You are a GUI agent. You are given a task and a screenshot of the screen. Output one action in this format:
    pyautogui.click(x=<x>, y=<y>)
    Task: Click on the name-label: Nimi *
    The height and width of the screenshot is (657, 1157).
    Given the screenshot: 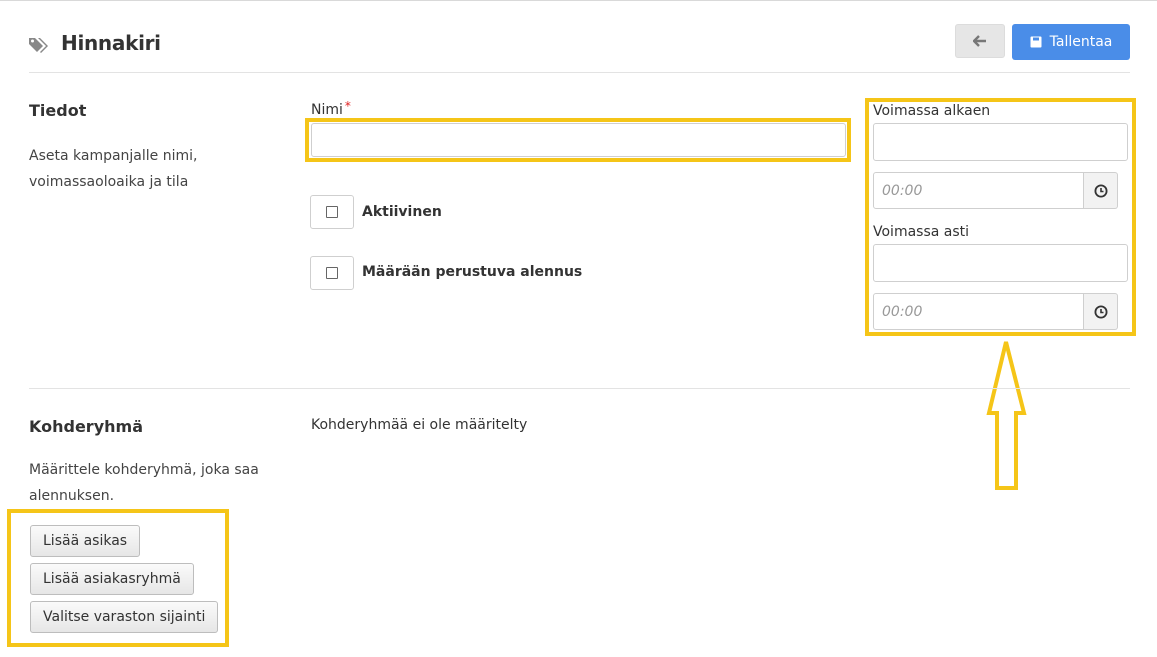 What is the action you would take?
    pyautogui.click(x=331, y=108)
    